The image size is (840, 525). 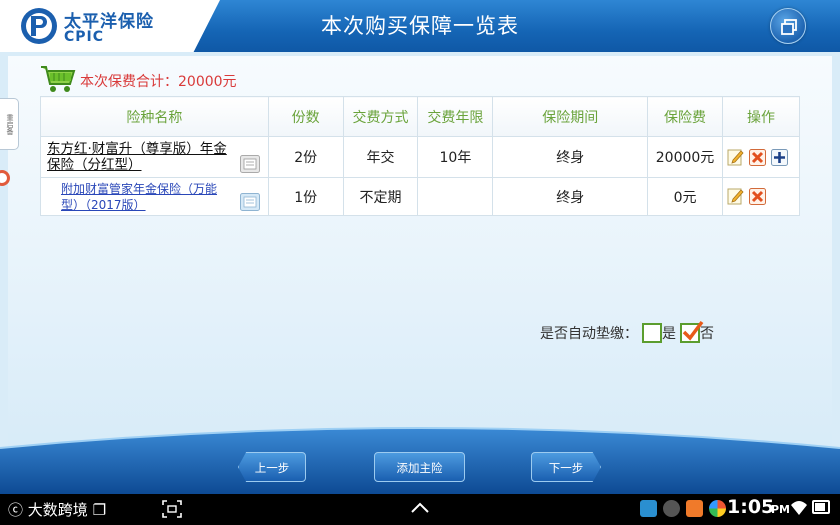 I want to click on photo-icon, so click(x=694, y=508).